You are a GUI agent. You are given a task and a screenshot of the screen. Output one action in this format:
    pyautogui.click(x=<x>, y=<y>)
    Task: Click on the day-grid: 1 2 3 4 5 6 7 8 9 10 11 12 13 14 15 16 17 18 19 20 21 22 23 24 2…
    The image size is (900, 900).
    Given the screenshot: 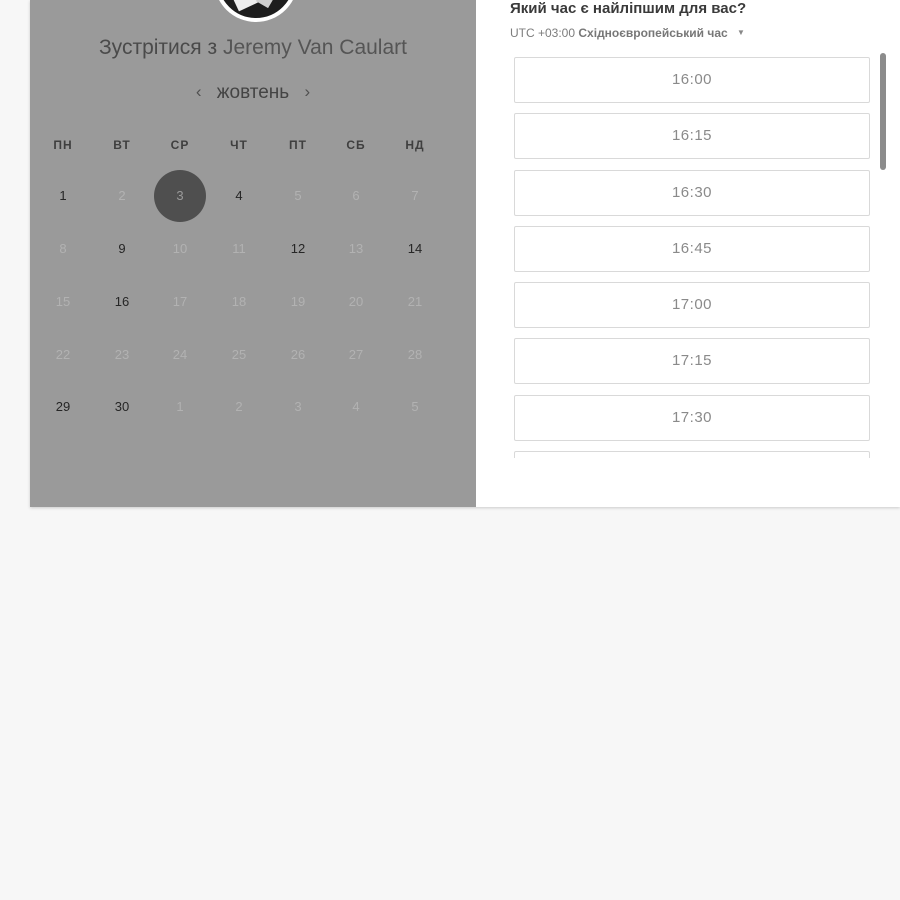 What is the action you would take?
    pyautogui.click(x=253, y=305)
    